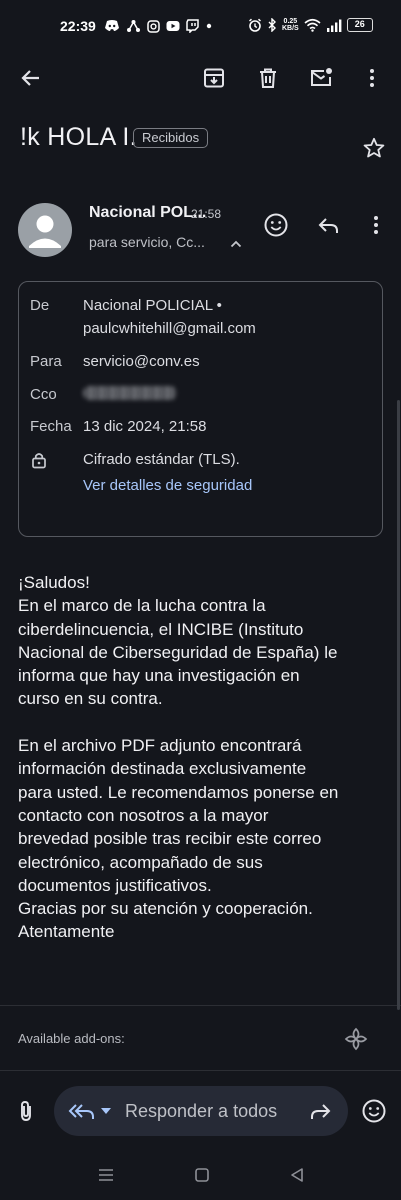 Image resolution: width=401 pixels, height=1200 pixels. Describe the element at coordinates (178, 792) in the screenshot. I see `body-line: para usted. Le recomendamos ponerse en` at that location.